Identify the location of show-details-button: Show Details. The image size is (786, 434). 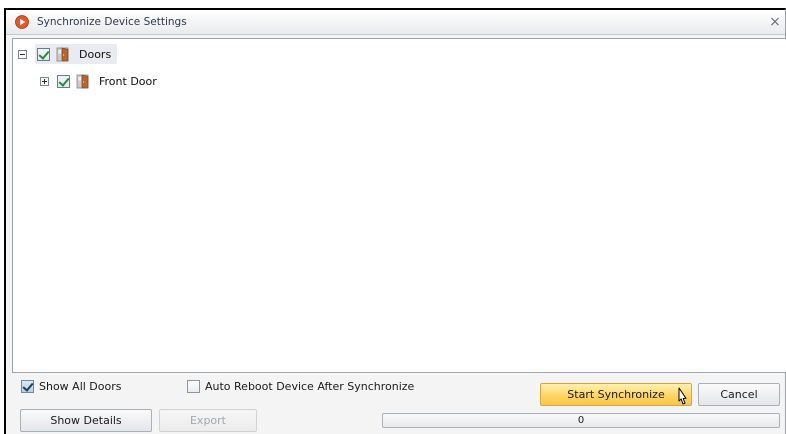
(86, 420).